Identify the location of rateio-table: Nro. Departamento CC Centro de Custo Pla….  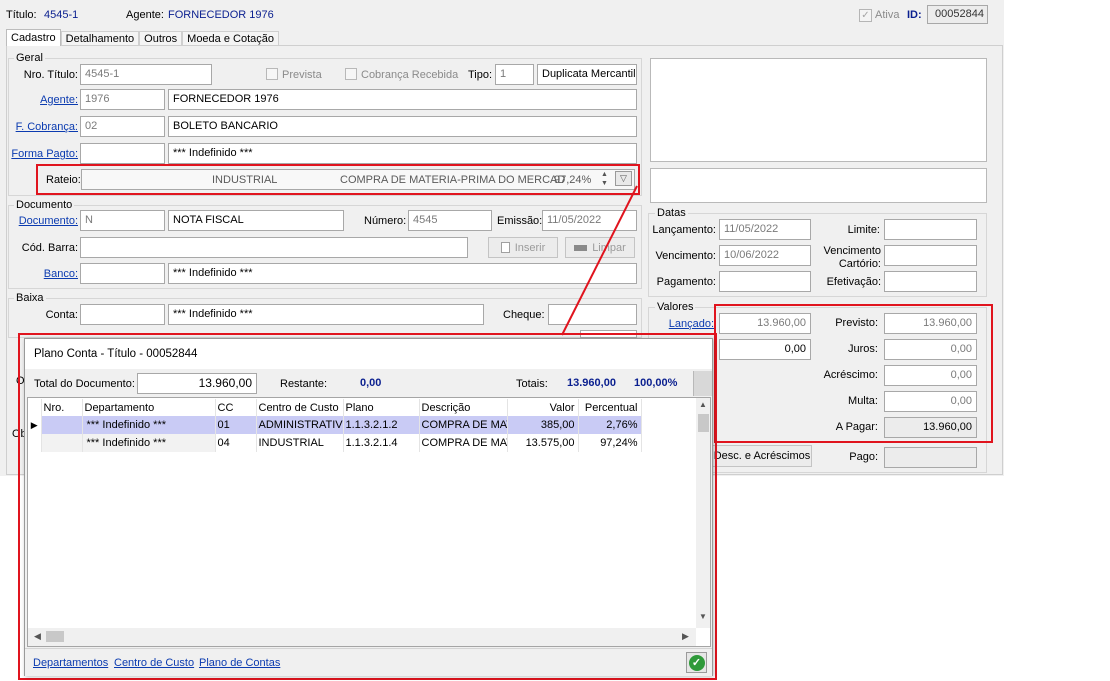
(335, 425).